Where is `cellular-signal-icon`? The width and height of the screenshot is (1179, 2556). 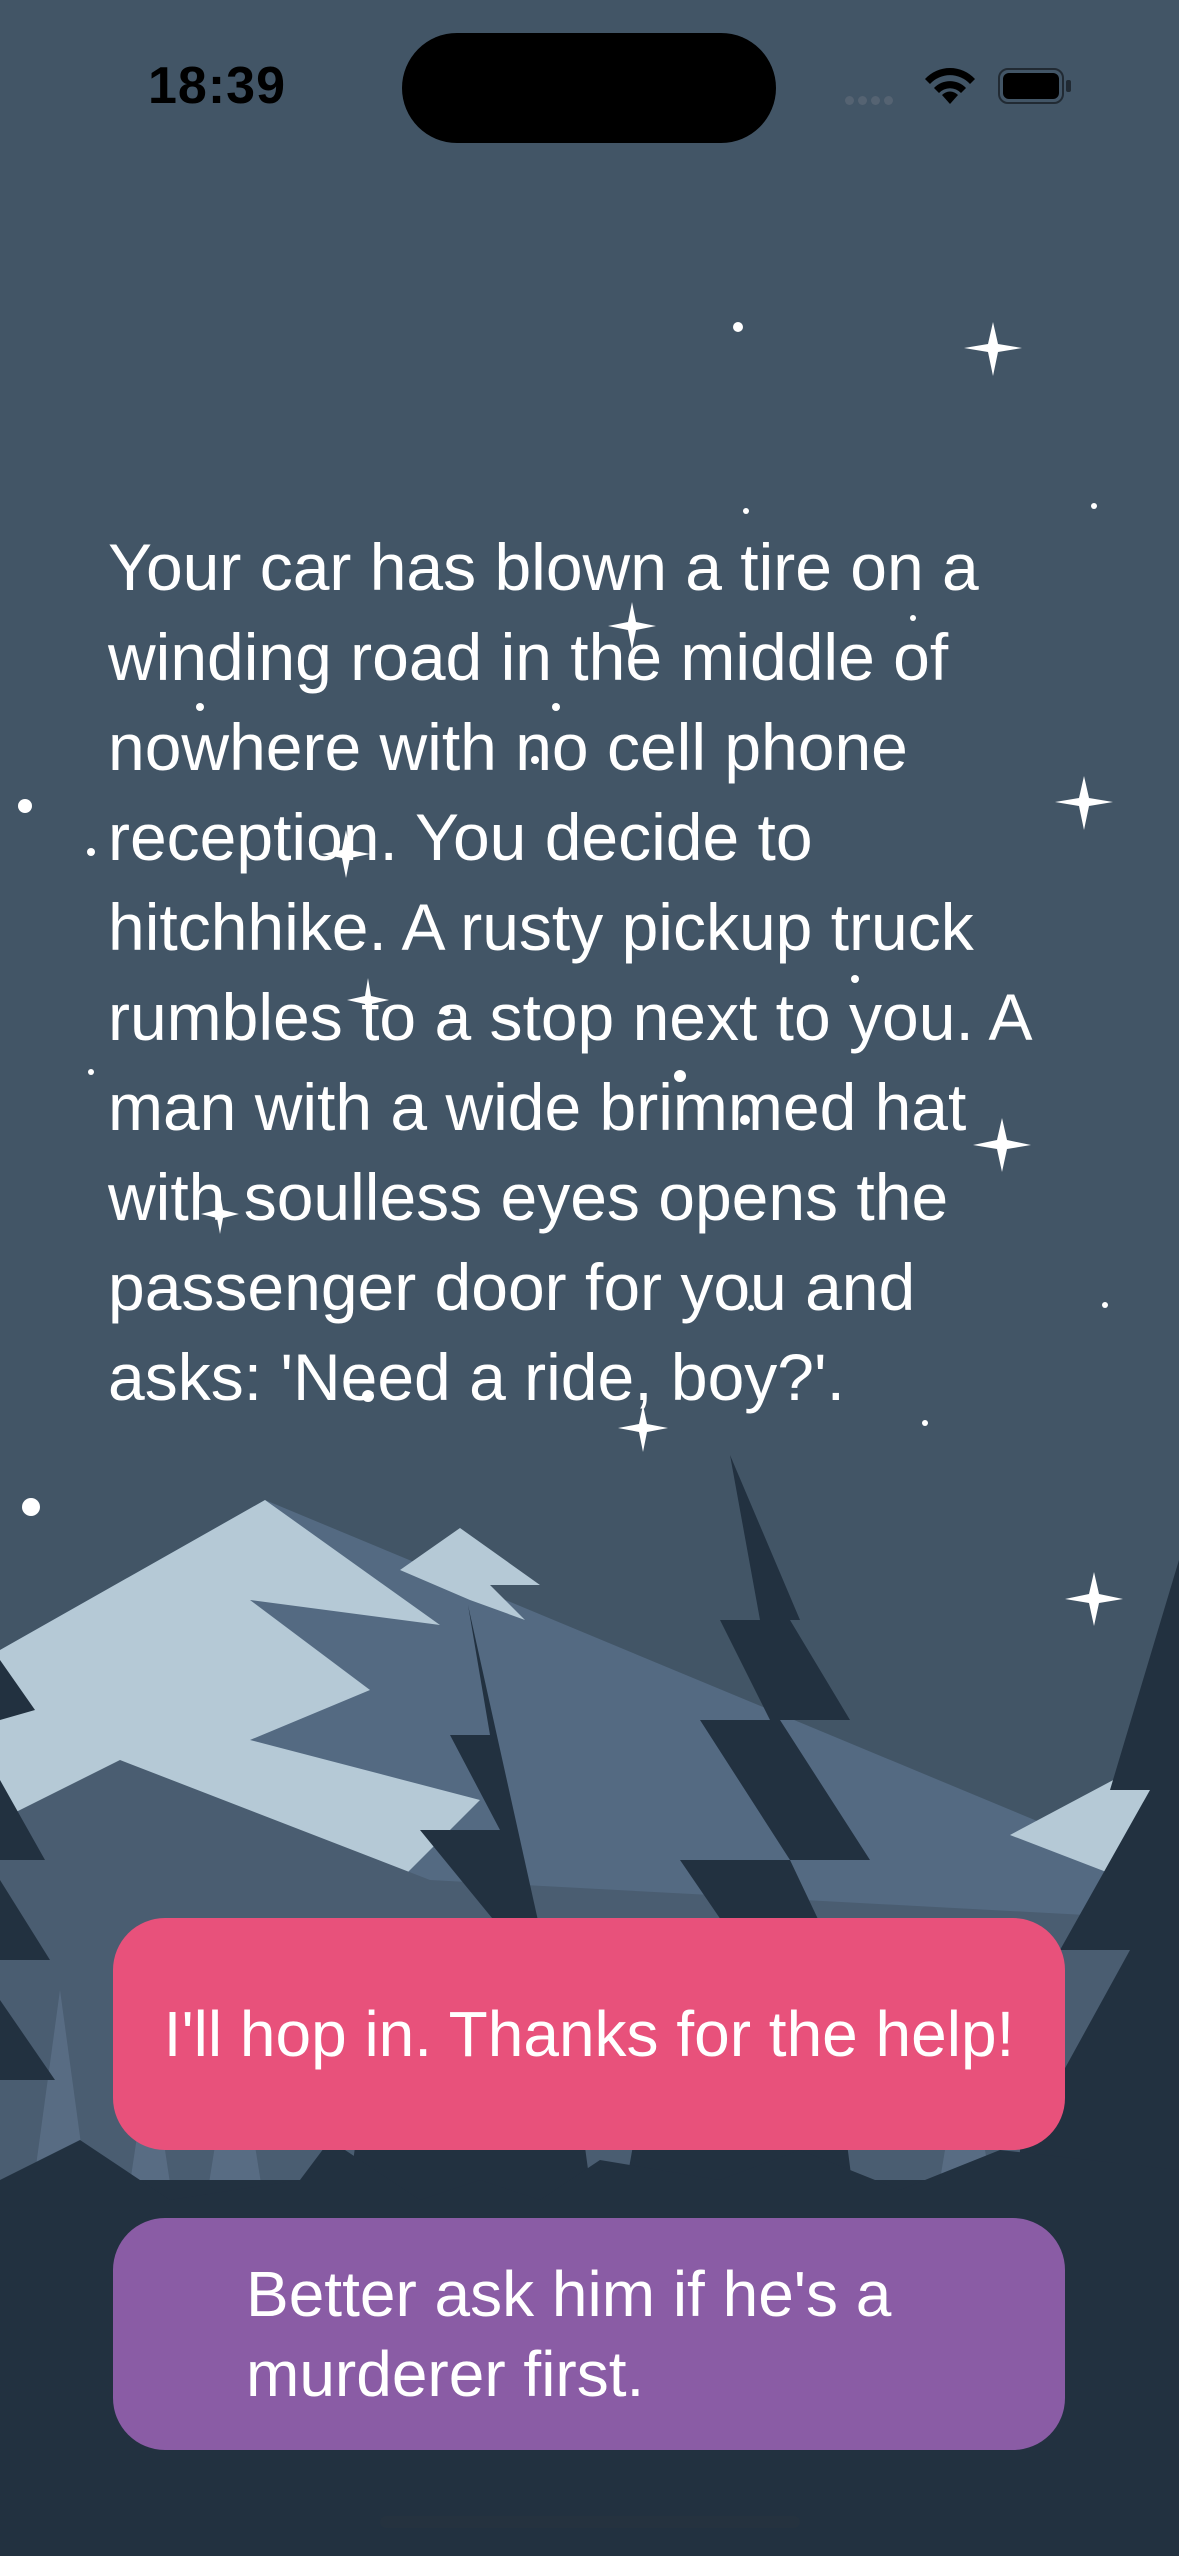 cellular-signal-icon is located at coordinates (871, 101).